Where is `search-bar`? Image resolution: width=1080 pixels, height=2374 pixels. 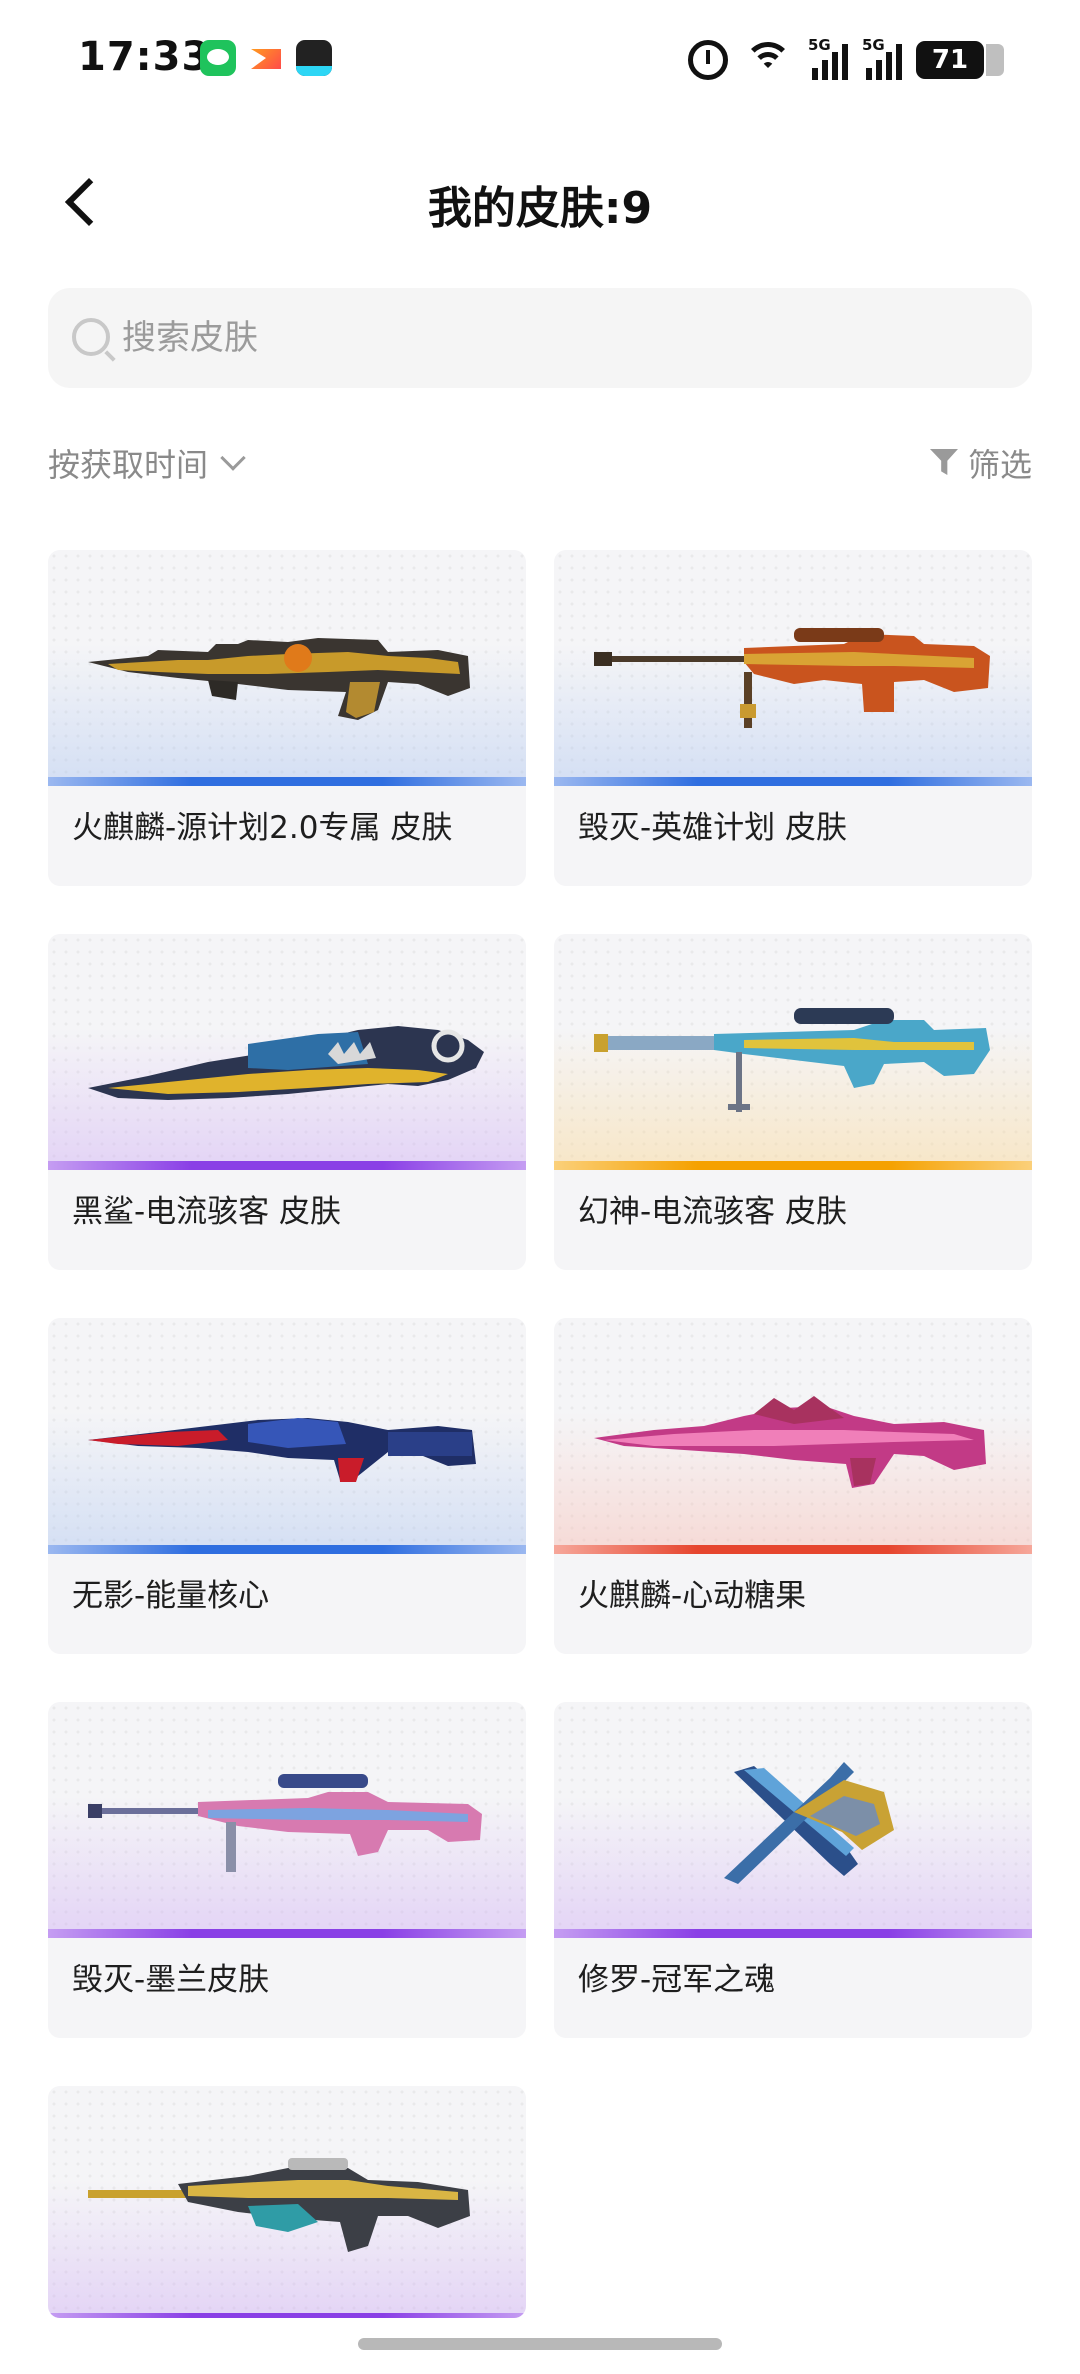 search-bar is located at coordinates (540, 338).